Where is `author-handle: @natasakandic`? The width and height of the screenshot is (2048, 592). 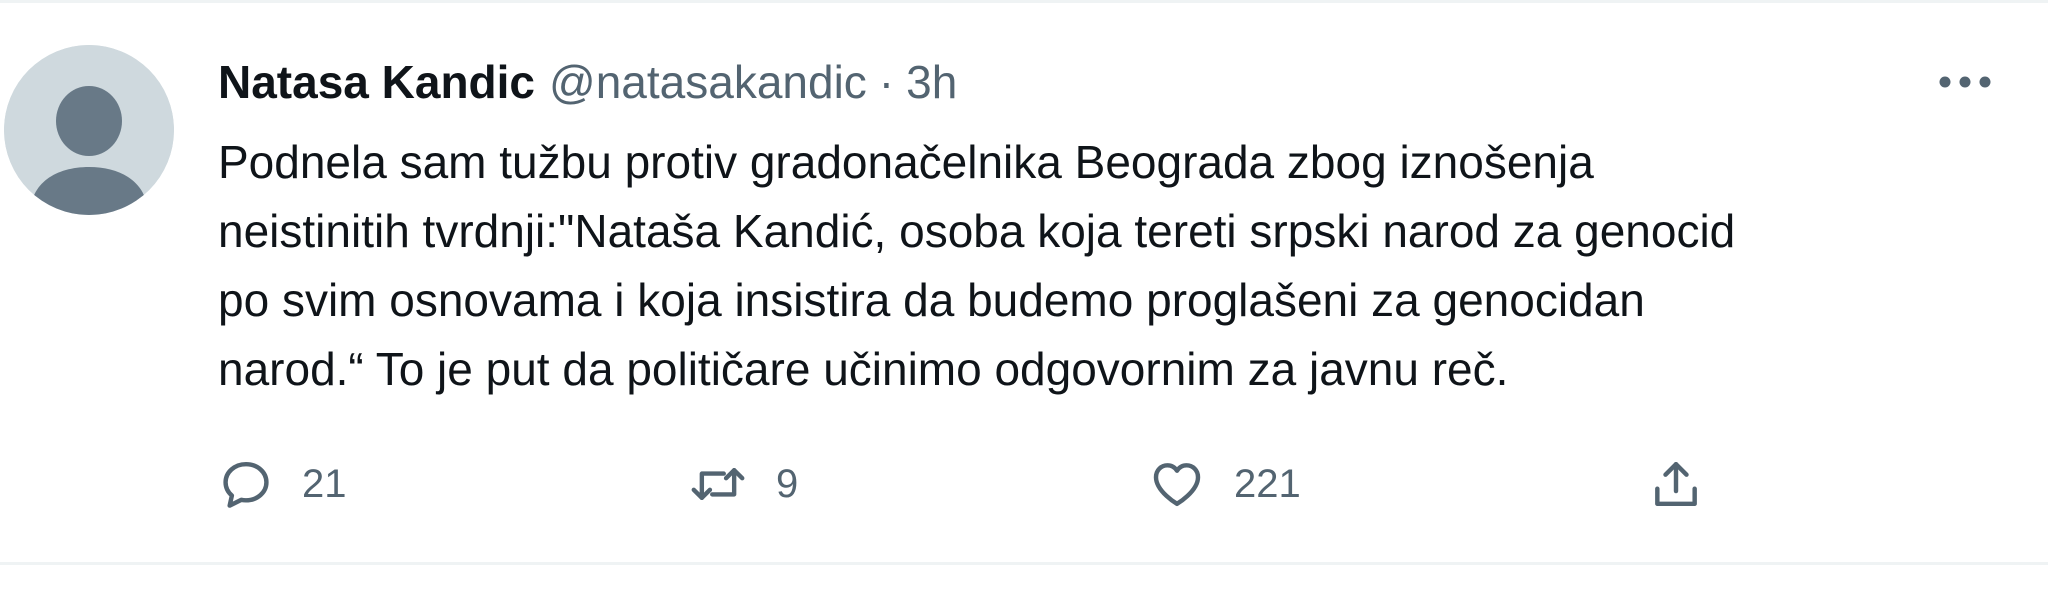 author-handle: @natasakandic is located at coordinates (708, 82).